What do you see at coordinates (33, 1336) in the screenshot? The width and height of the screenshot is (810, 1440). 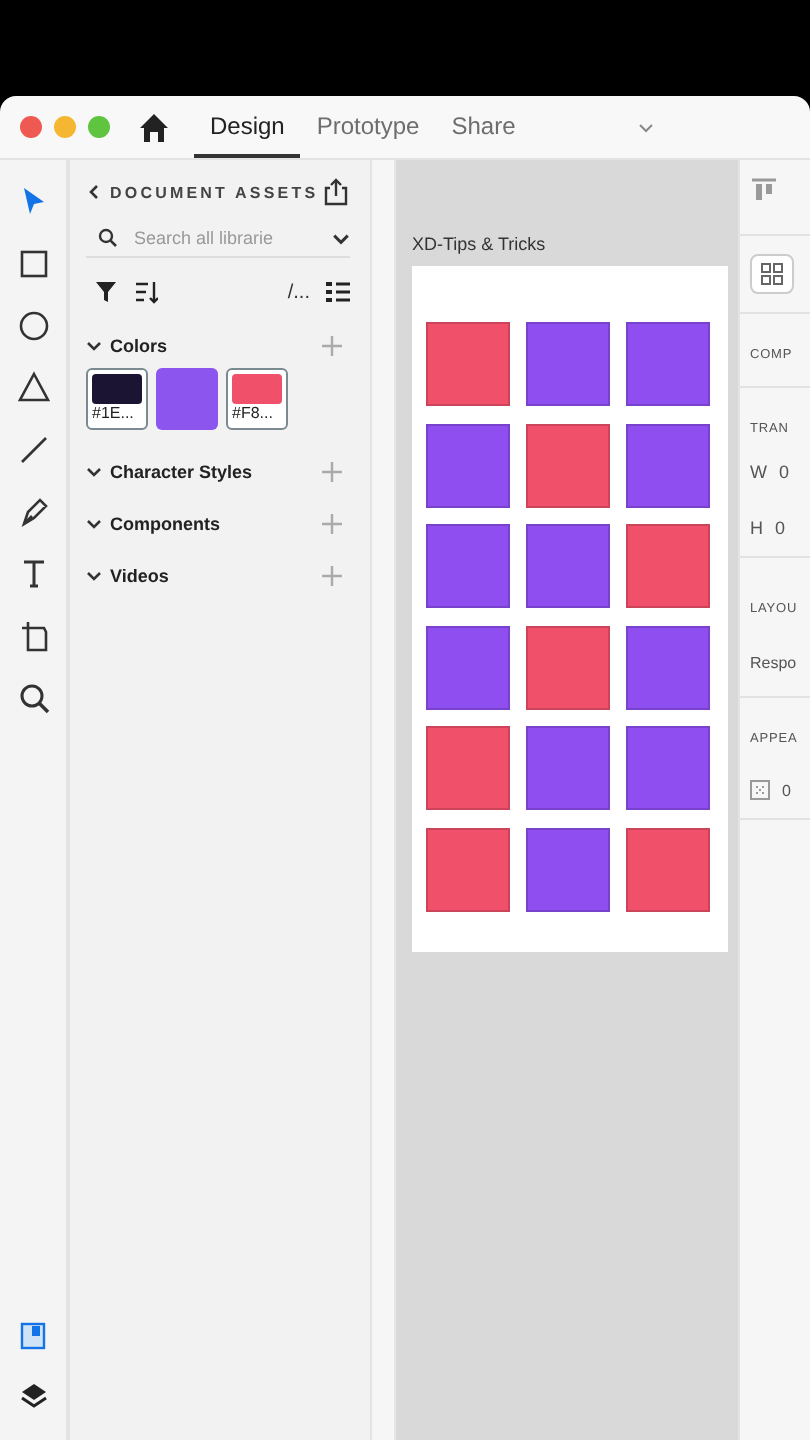 I see `assets-icon` at bounding box center [33, 1336].